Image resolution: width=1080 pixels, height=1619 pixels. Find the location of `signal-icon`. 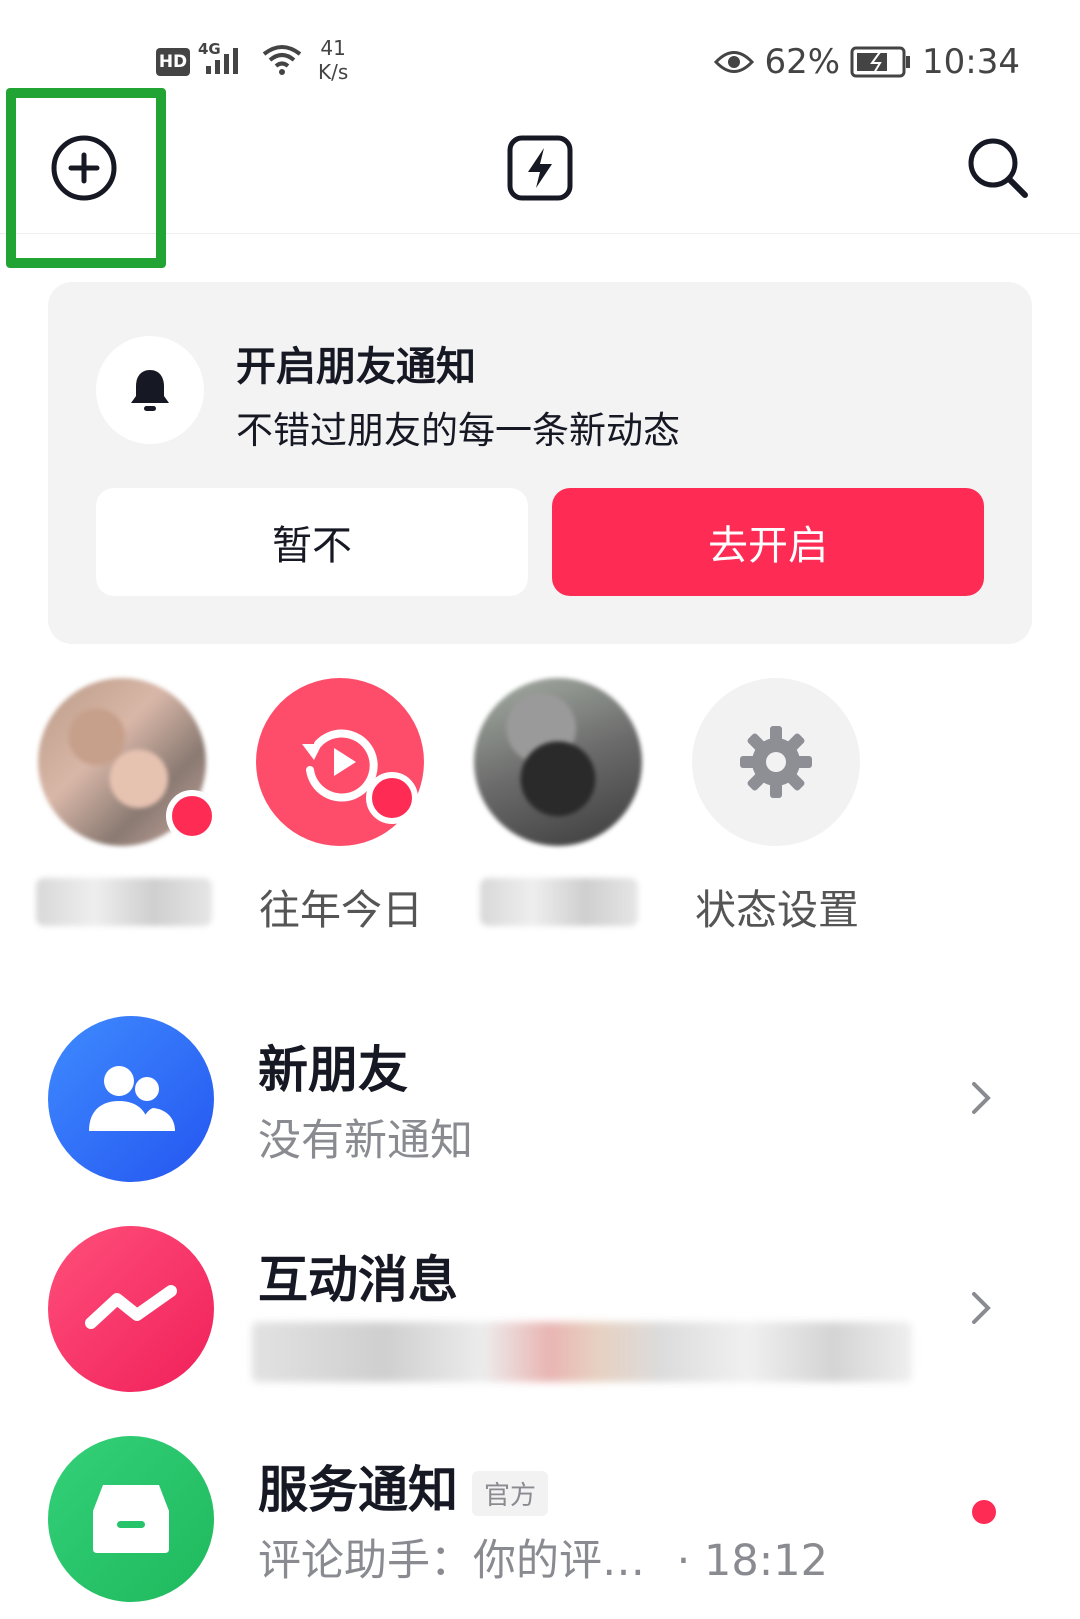

signal-icon is located at coordinates (222, 61).